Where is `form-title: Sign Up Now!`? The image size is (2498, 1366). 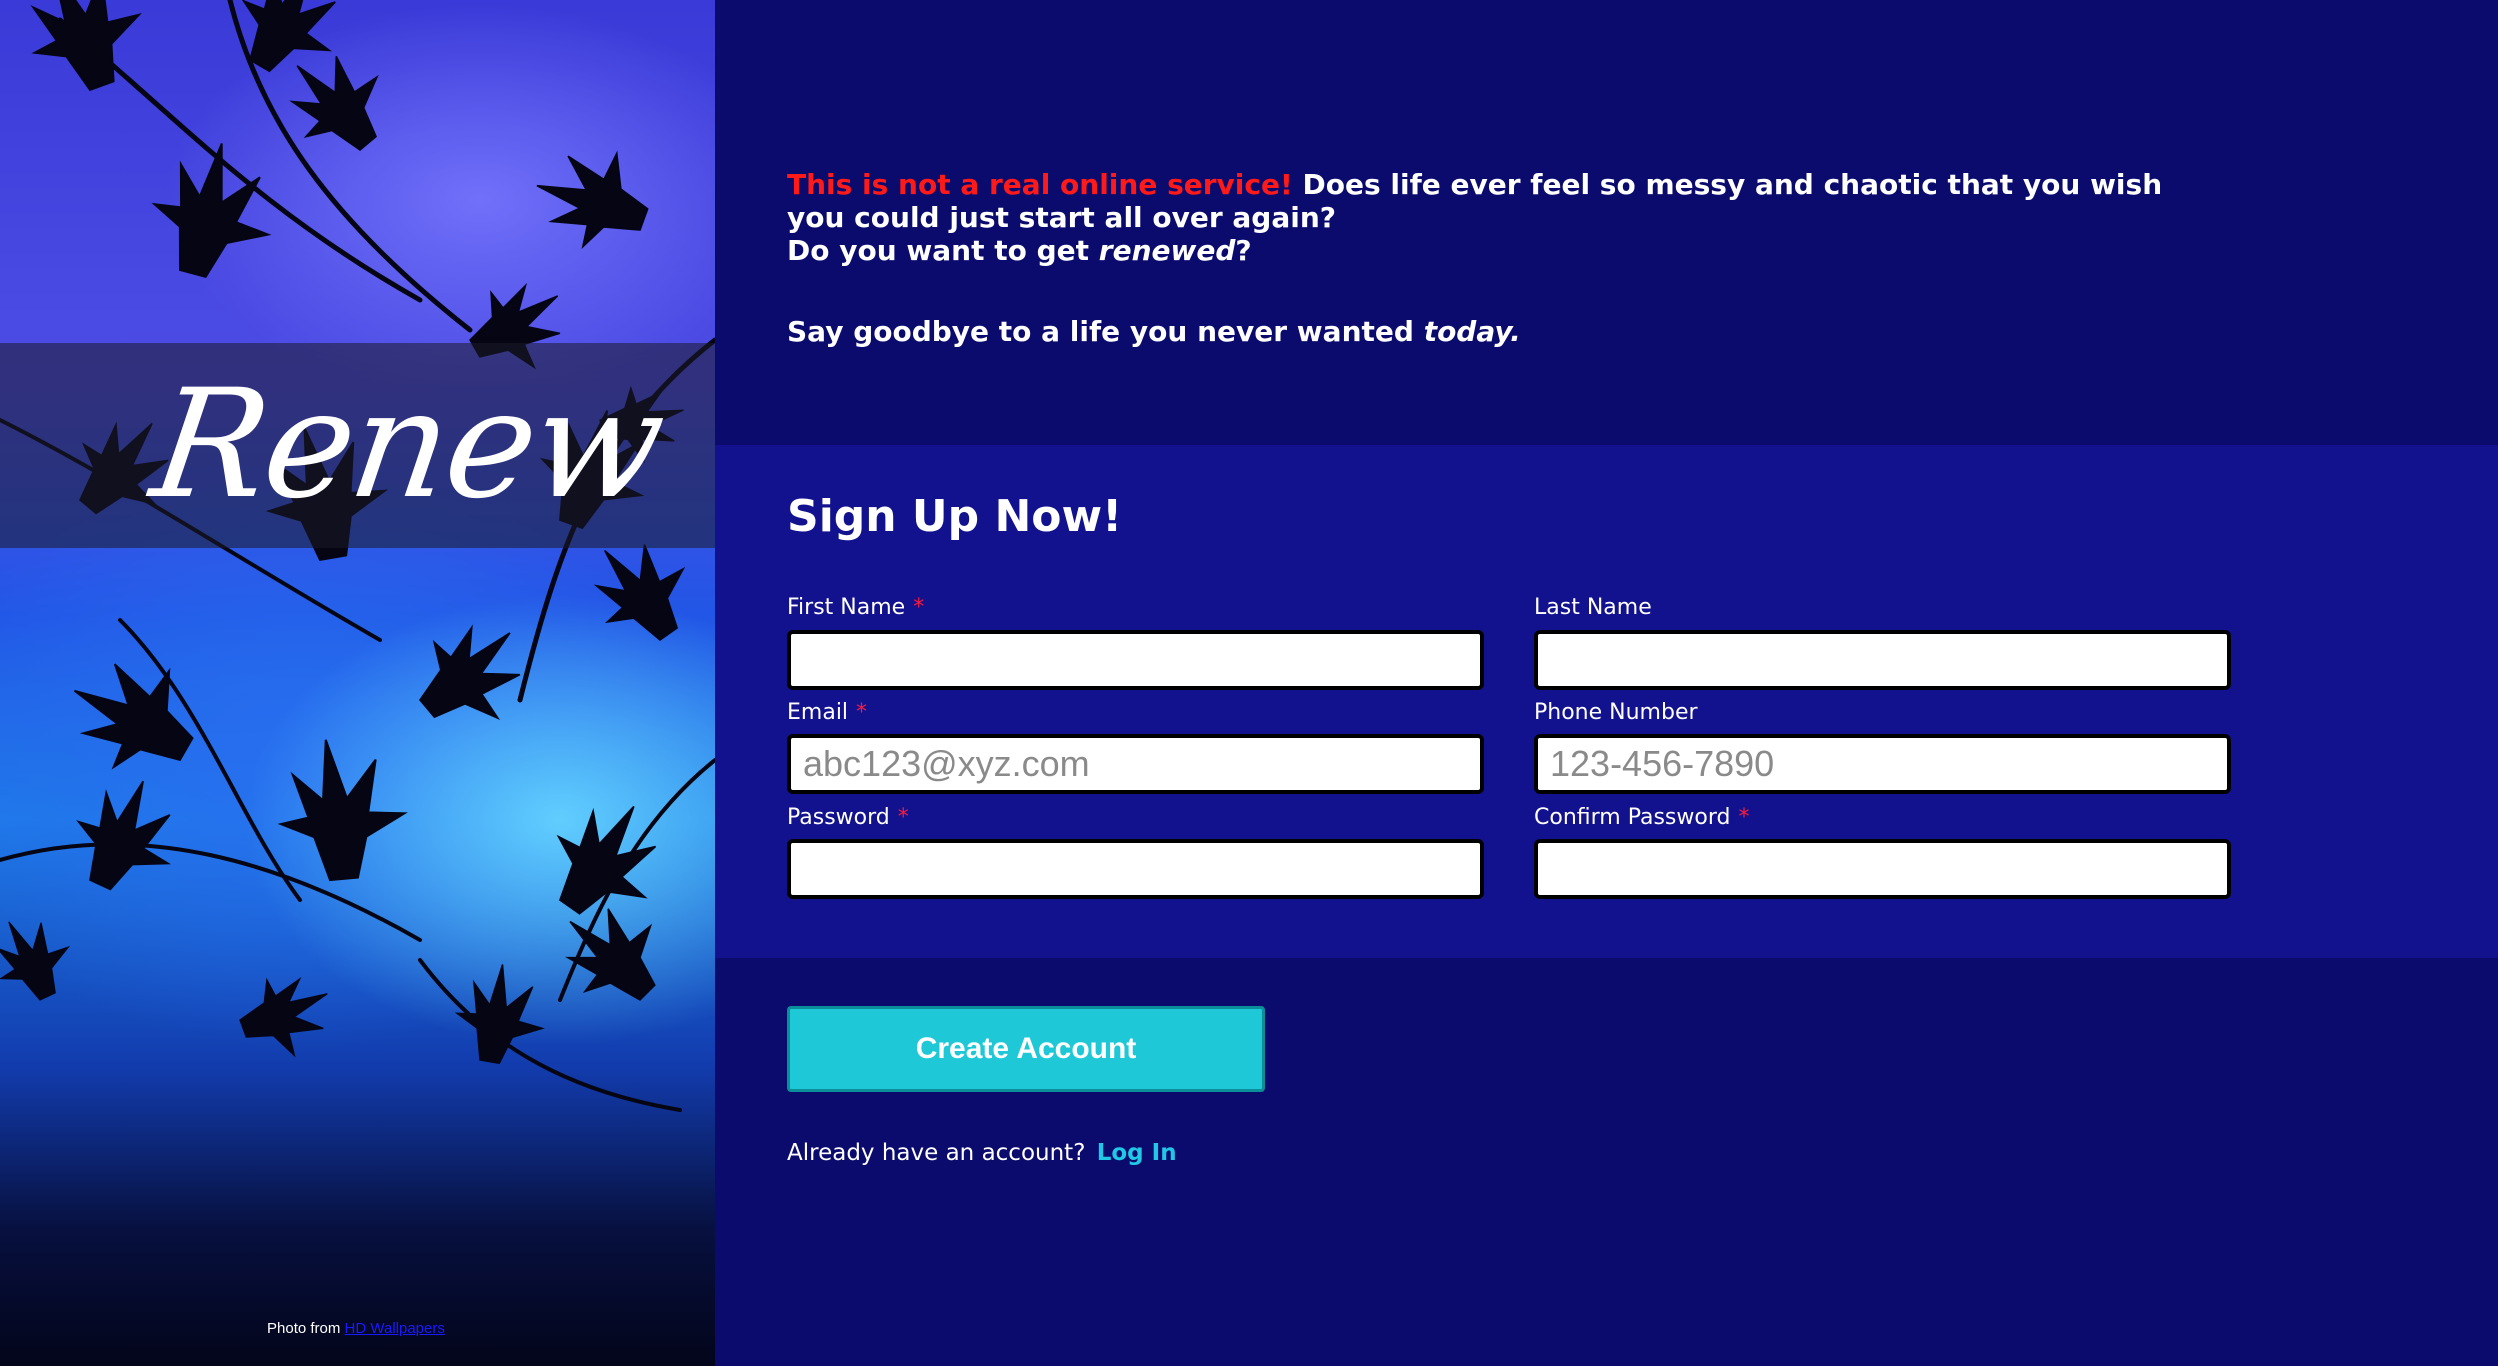
form-title: Sign Up Now! is located at coordinates (955, 516).